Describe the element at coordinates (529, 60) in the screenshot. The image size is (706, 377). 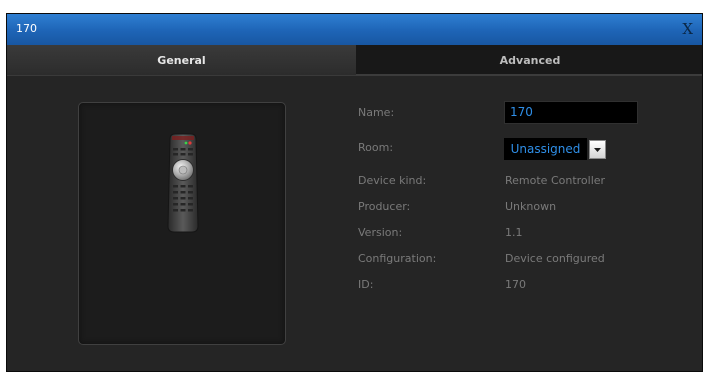
I see `tab-advanced: Advanced` at that location.